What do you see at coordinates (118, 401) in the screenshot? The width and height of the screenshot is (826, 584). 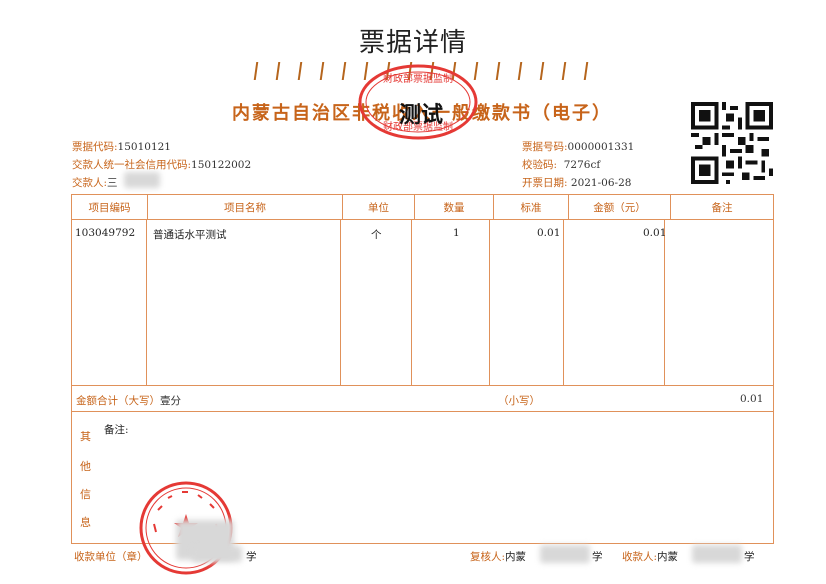 I see `total-big-label: 金额合计（大写）` at bounding box center [118, 401].